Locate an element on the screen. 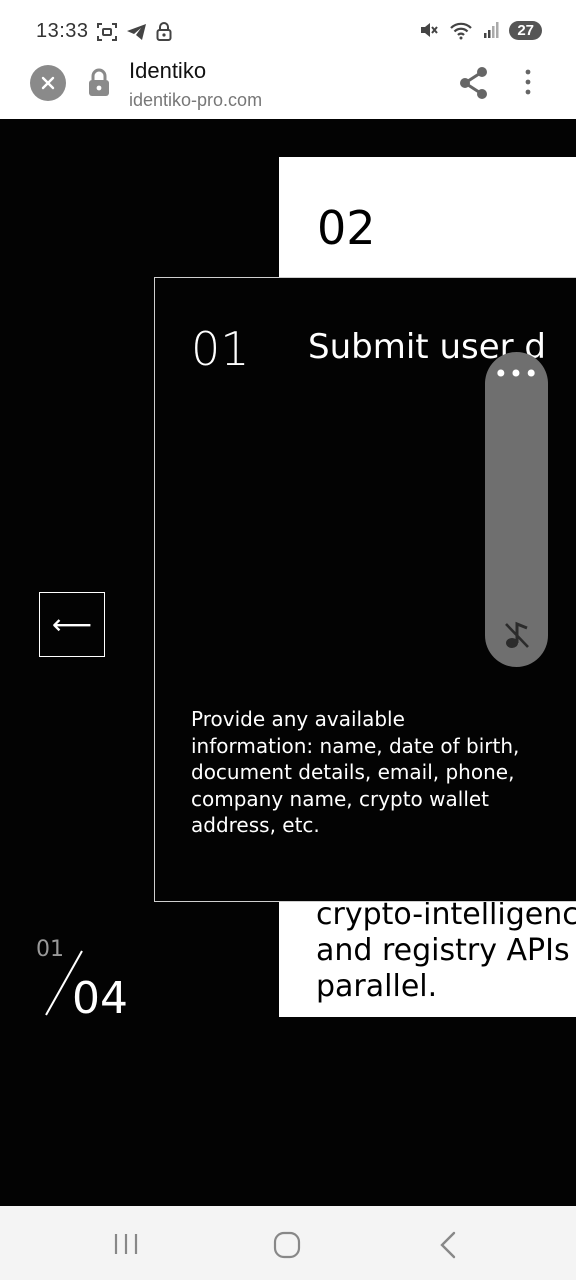  arrow-left-icon: ⟵ is located at coordinates (72, 624).